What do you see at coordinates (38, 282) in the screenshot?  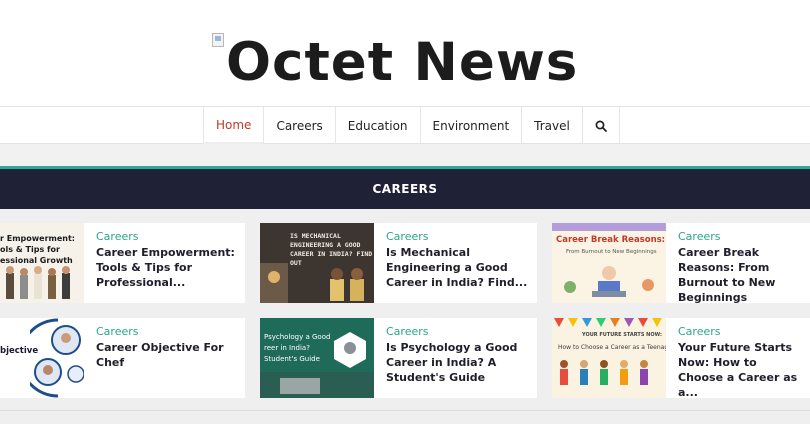 I see `people-illustration` at bounding box center [38, 282].